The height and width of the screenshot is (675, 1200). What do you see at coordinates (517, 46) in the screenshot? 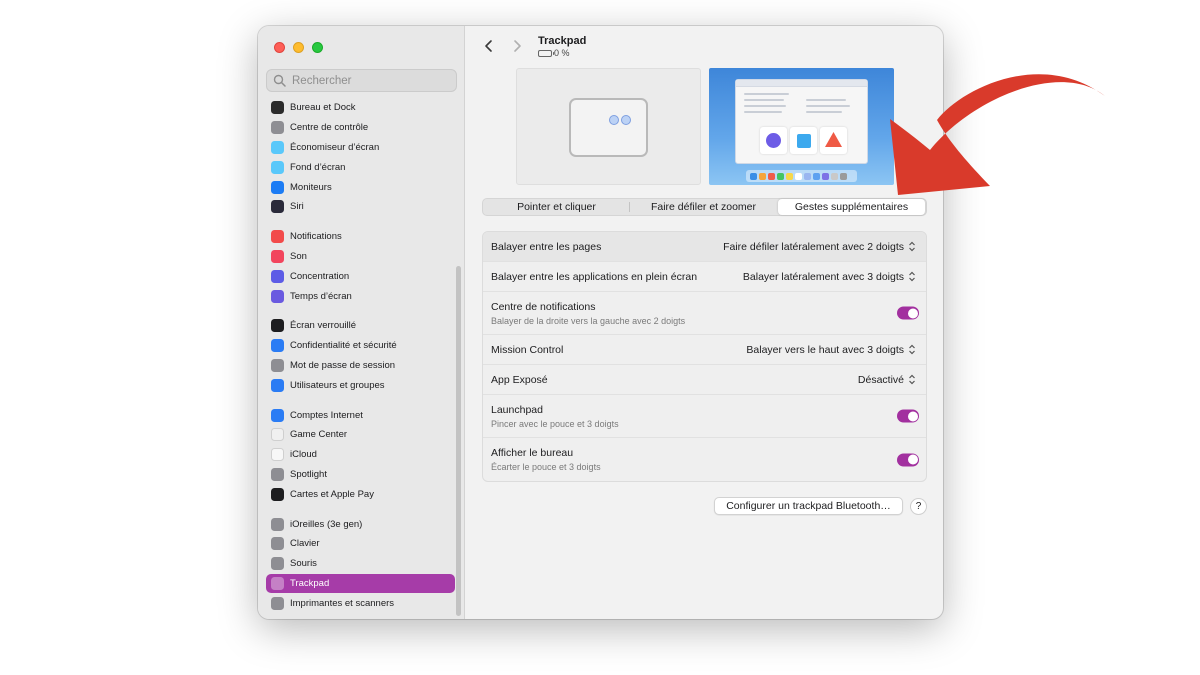
I see `forward-chevron-icon` at bounding box center [517, 46].